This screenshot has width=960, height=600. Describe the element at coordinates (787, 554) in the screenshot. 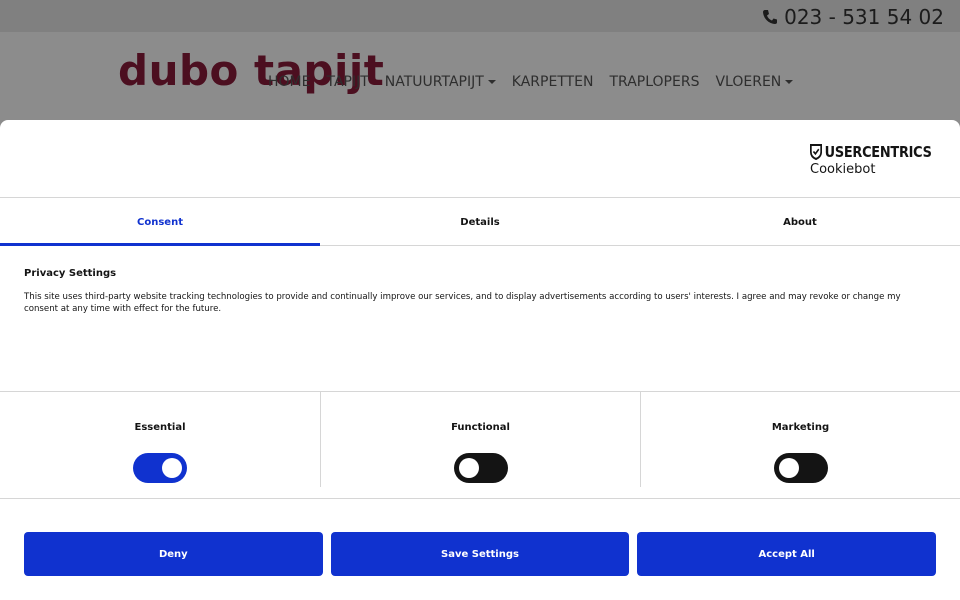

I see `accept-all-button: Accept All` at that location.